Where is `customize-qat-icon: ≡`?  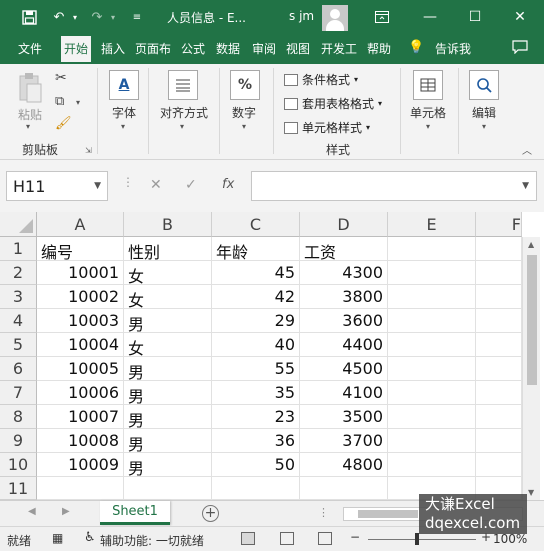 customize-qat-icon: ≡ is located at coordinates (137, 17).